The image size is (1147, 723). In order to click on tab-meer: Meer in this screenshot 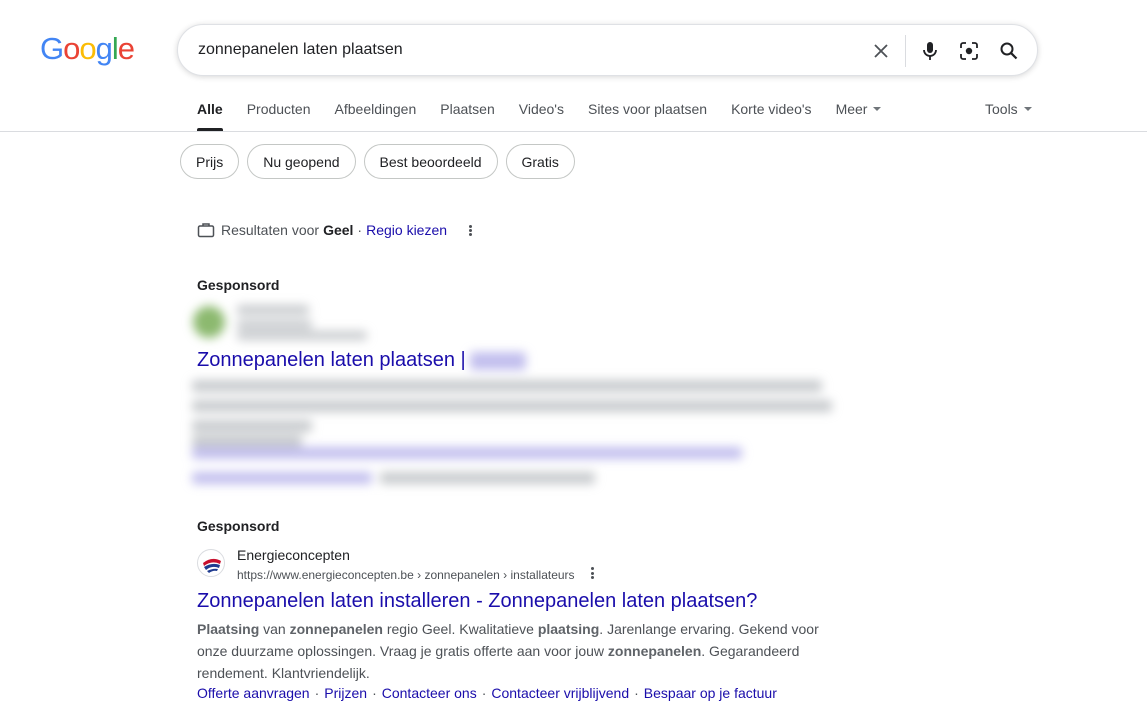, I will do `click(859, 116)`.